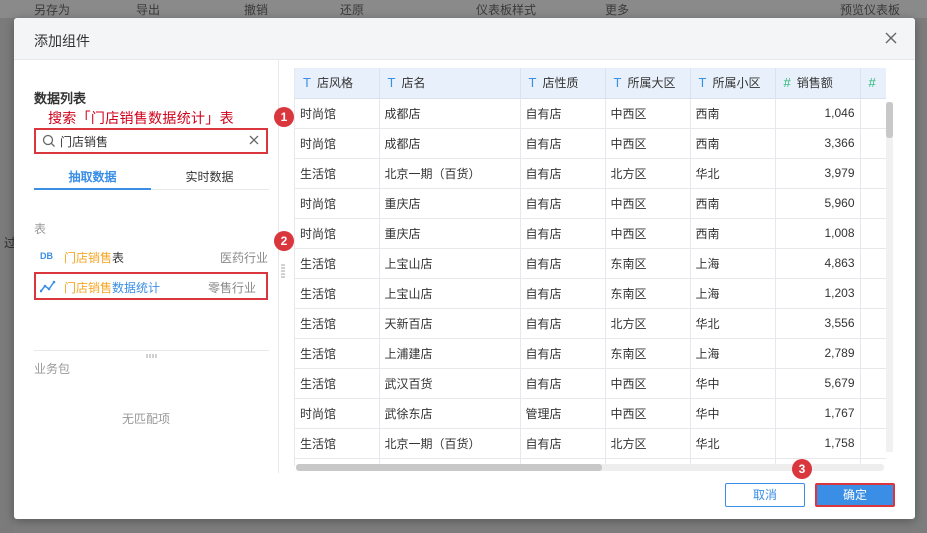  Describe the element at coordinates (590, 263) in the screenshot. I see `table-row: 生活馆 上宝山店 自有店 东南区 上海 4,863` at that location.